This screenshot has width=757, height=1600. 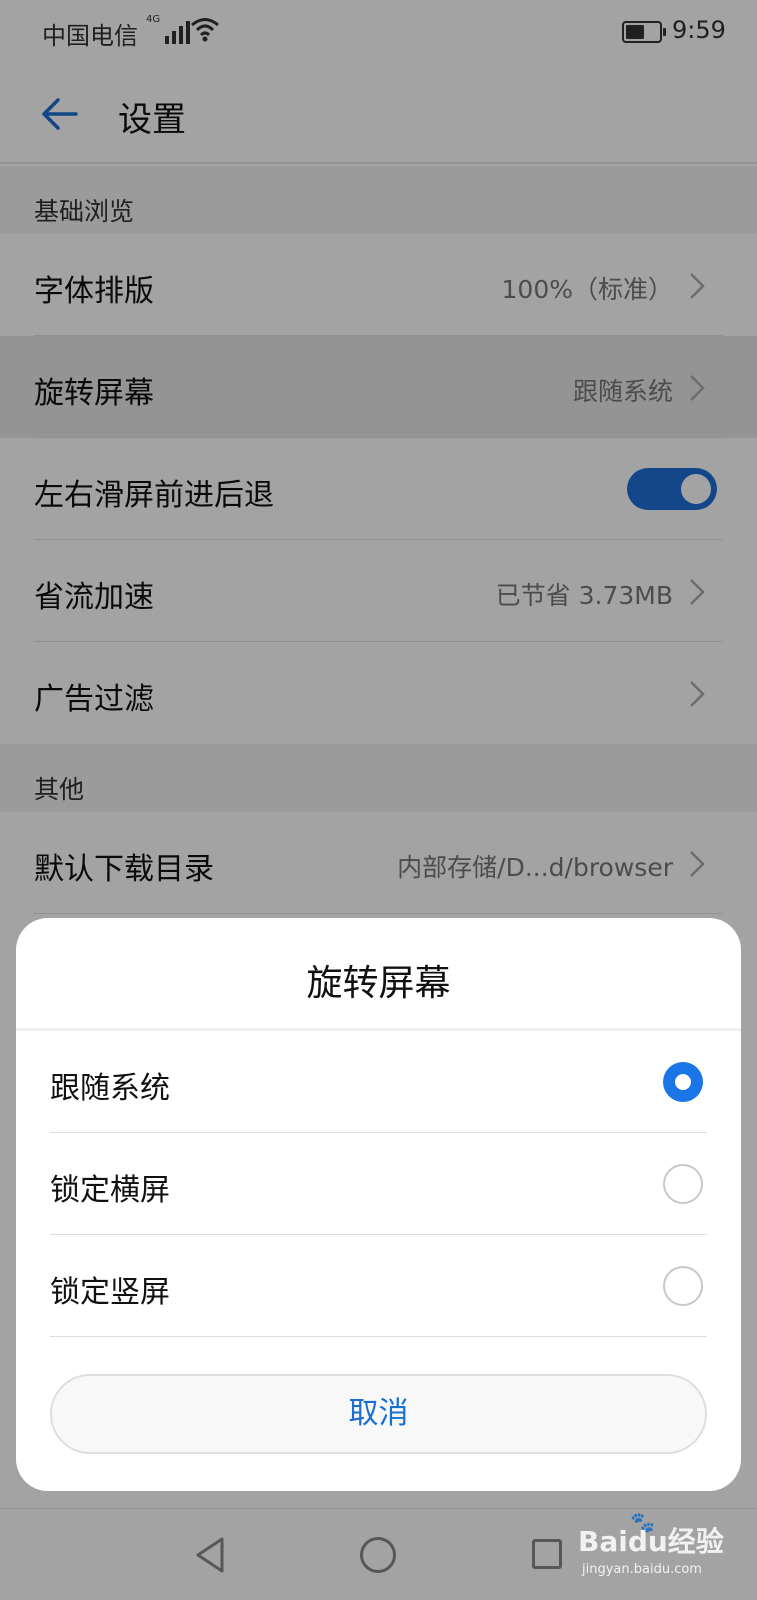 What do you see at coordinates (378, 1082) in the screenshot?
I see `option-follow-system: 跟随系统` at bounding box center [378, 1082].